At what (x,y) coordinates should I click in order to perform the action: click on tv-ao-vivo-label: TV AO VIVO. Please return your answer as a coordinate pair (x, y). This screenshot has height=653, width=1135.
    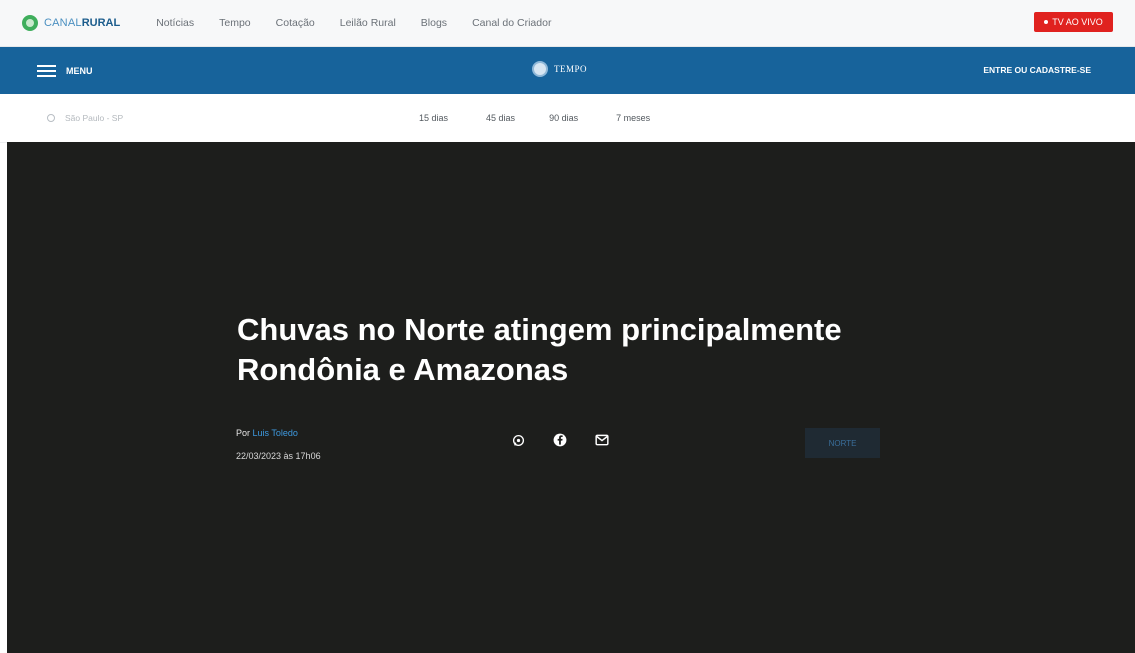
    Looking at the image, I should click on (1077, 22).